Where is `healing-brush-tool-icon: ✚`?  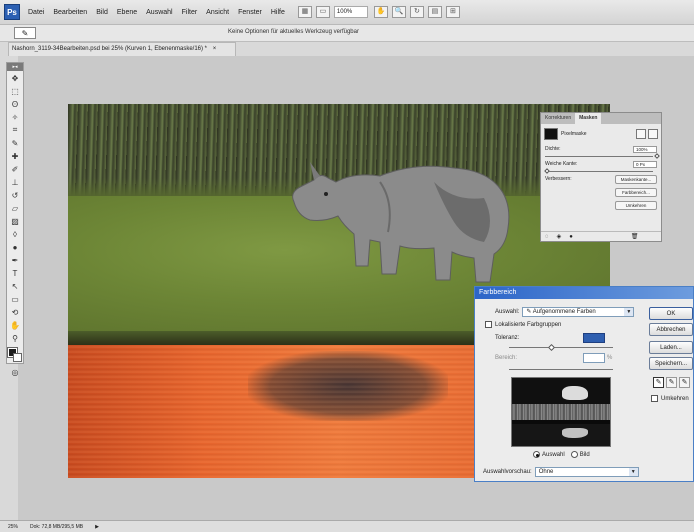
healing-brush-tool-icon: ✚ is located at coordinates (15, 156).